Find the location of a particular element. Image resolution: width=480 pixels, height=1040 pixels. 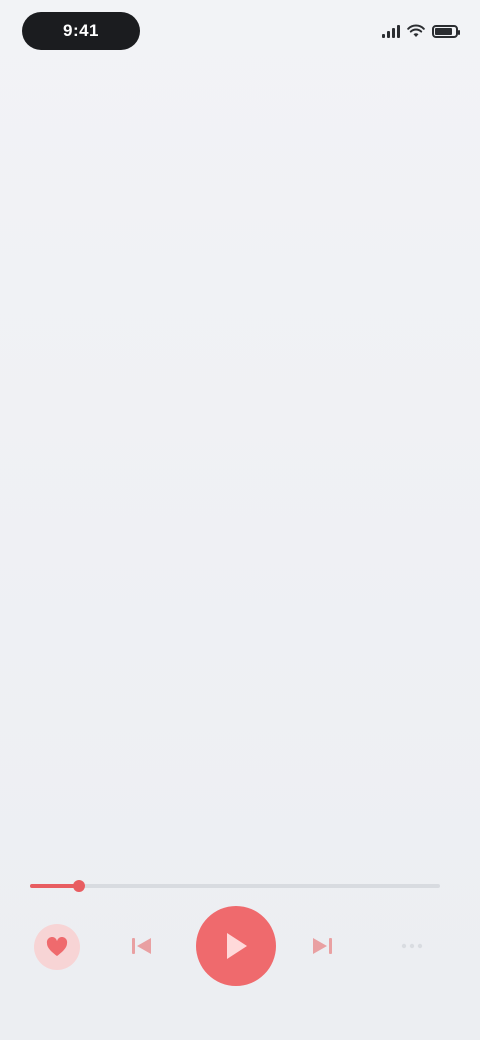

battery-level is located at coordinates (443, 31).